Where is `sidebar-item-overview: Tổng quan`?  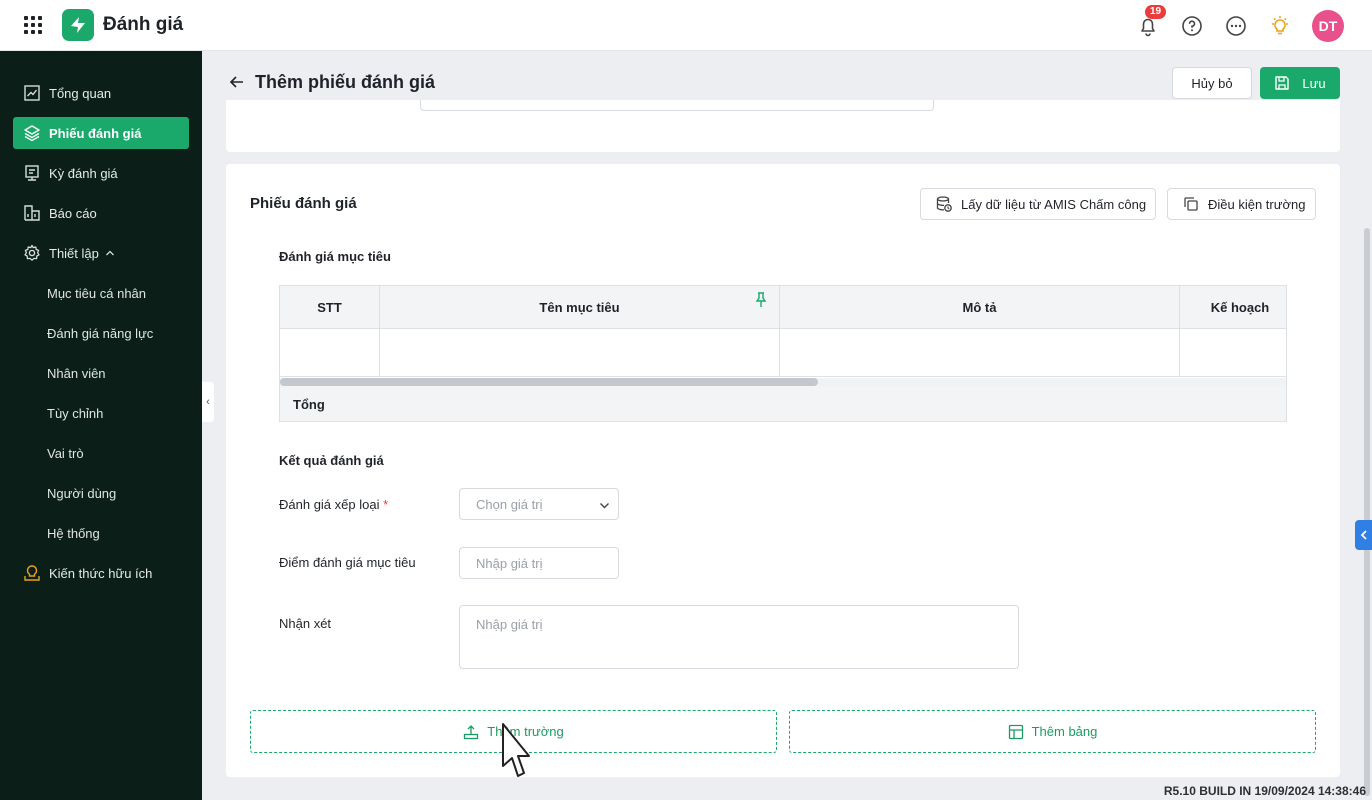 sidebar-item-overview: Tổng quan is located at coordinates (101, 93).